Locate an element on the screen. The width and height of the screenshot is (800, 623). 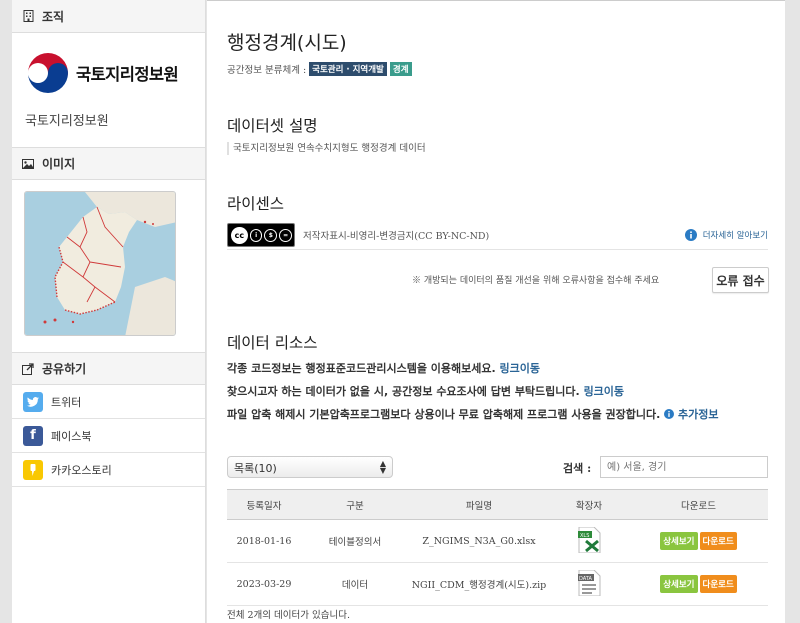
share-icon is located at coordinates (28, 368).